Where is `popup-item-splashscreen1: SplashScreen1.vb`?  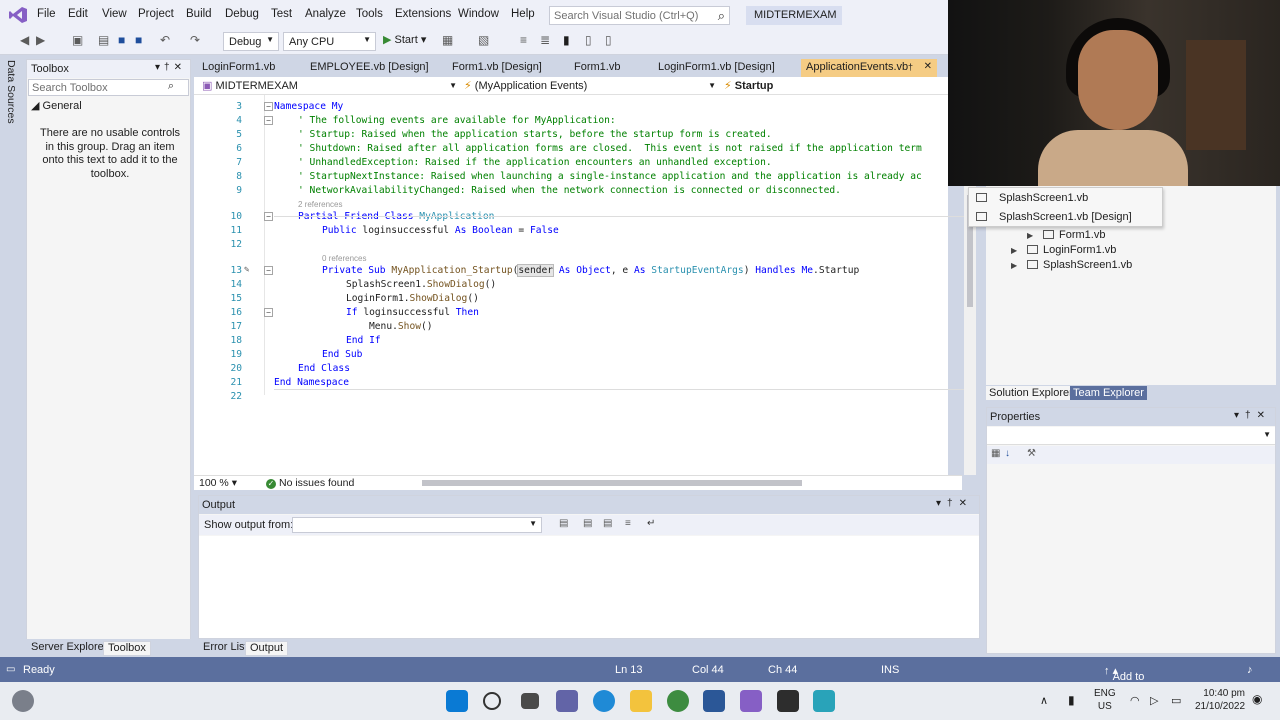
popup-item-splashscreen1: SplashScreen1.vb is located at coordinates (1043, 198).